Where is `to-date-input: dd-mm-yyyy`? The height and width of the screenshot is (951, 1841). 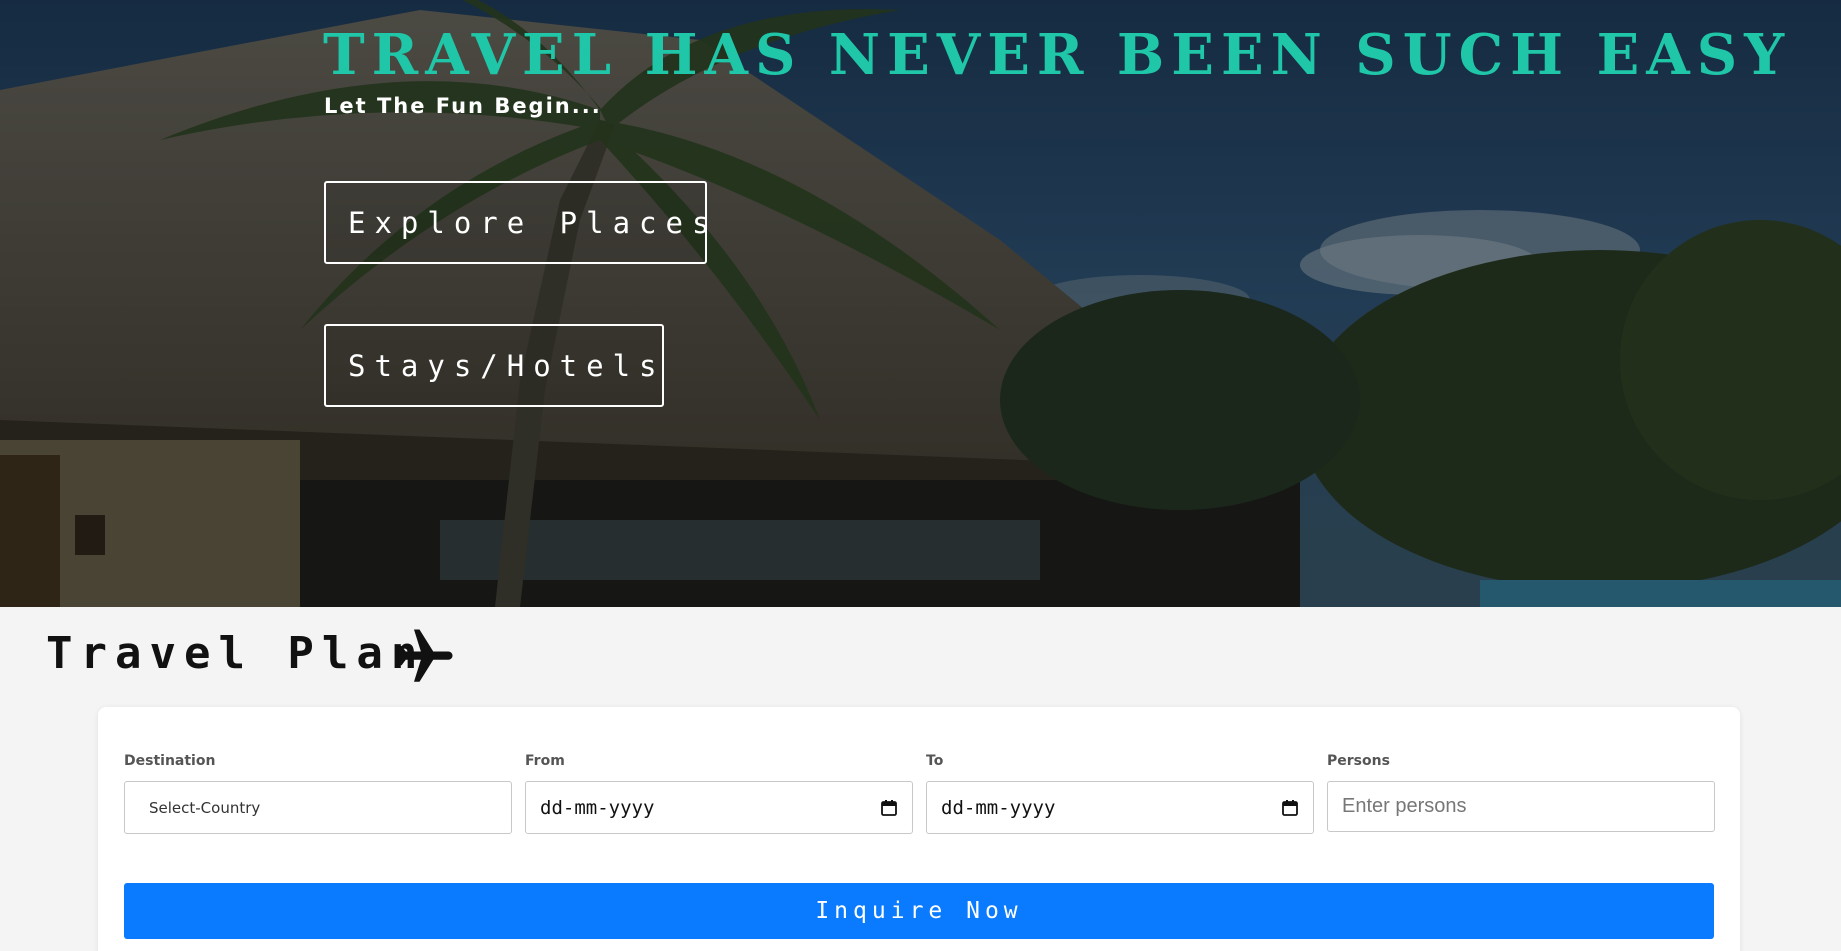 to-date-input: dd-mm-yyyy is located at coordinates (1120, 807).